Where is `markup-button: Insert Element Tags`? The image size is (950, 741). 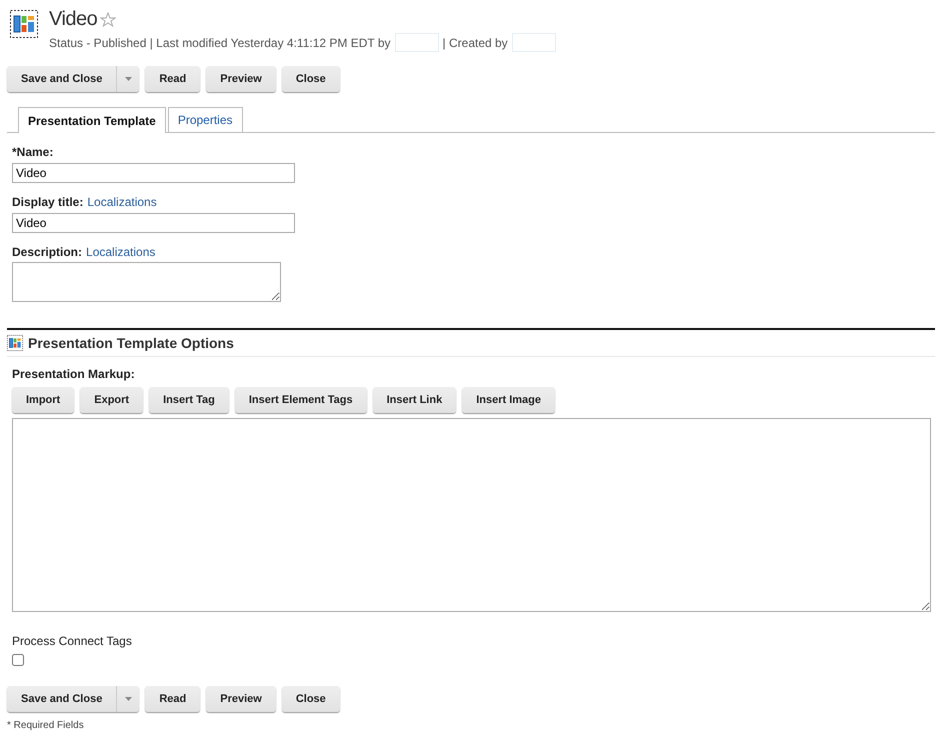
markup-button: Insert Element Tags is located at coordinates (300, 400).